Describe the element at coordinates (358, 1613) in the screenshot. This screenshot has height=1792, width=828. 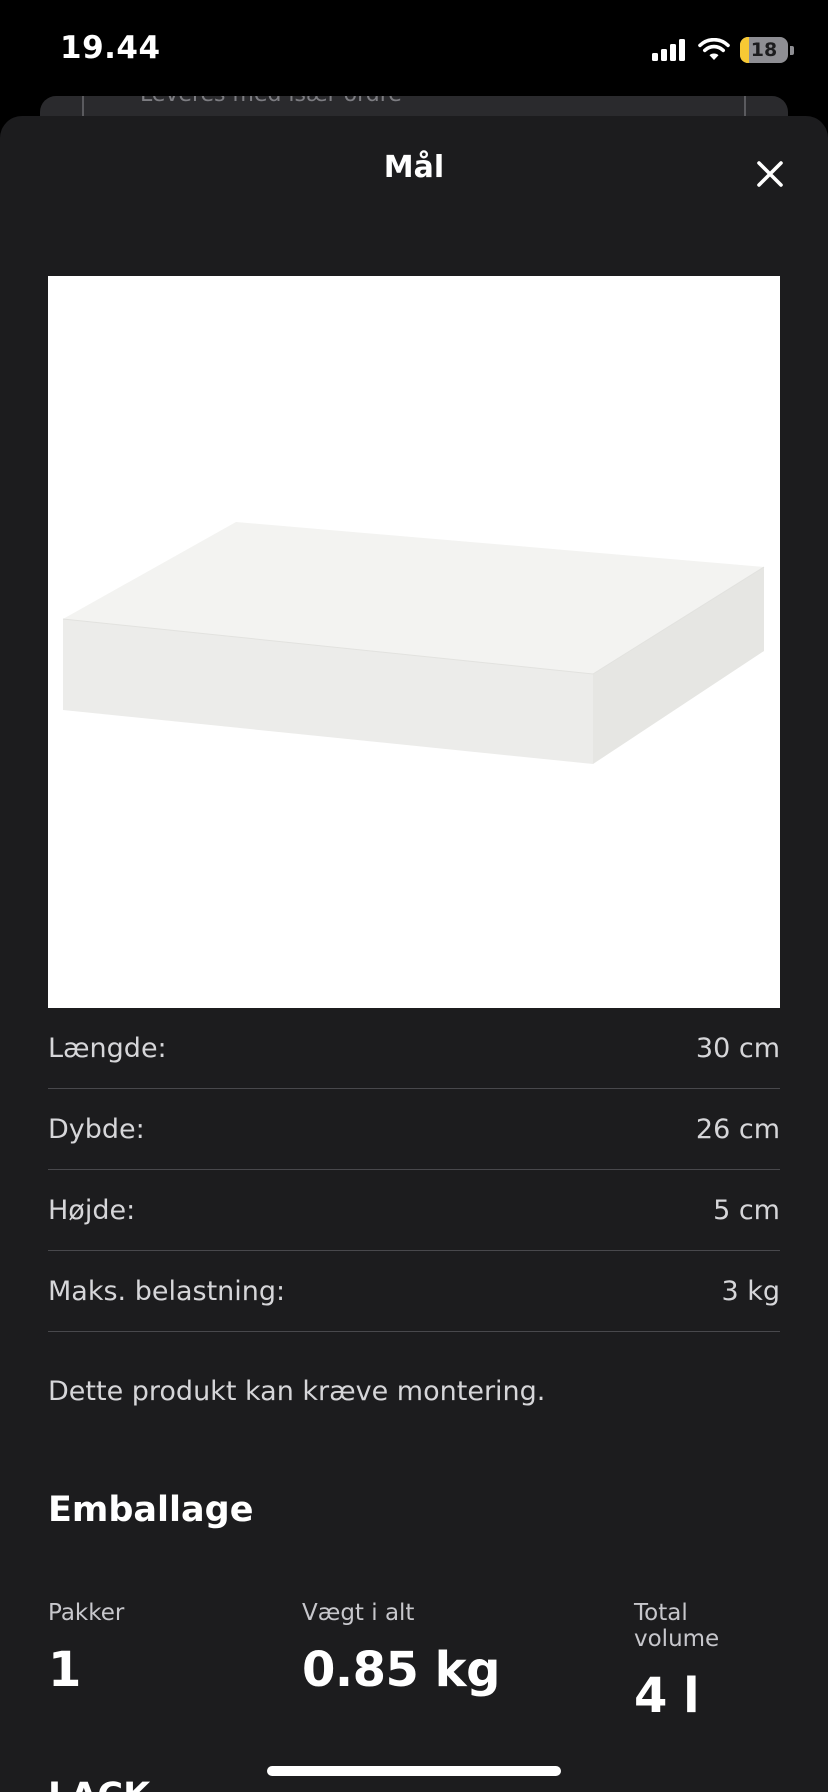
I see `stat-label: Vægt i alt` at that location.